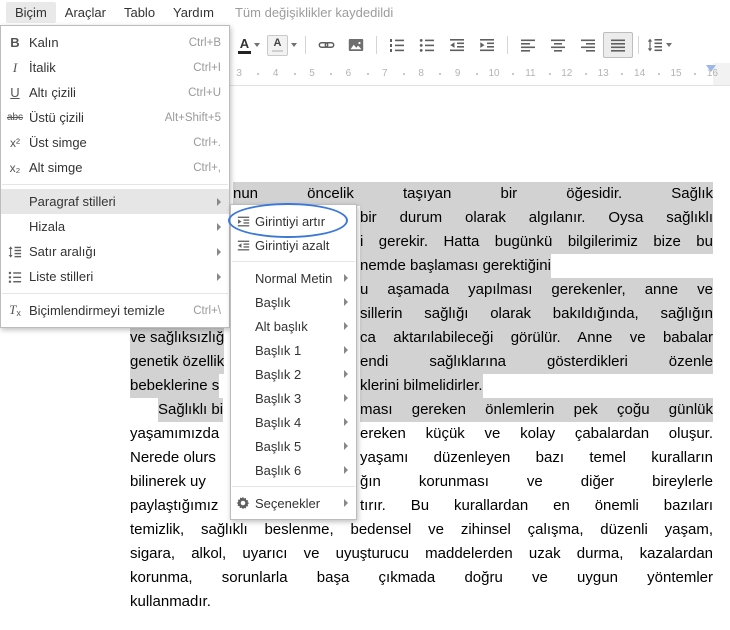 This screenshot has height=630, width=730. I want to click on menu-item-italic: I İtalik Ctrl+I, so click(115, 67).